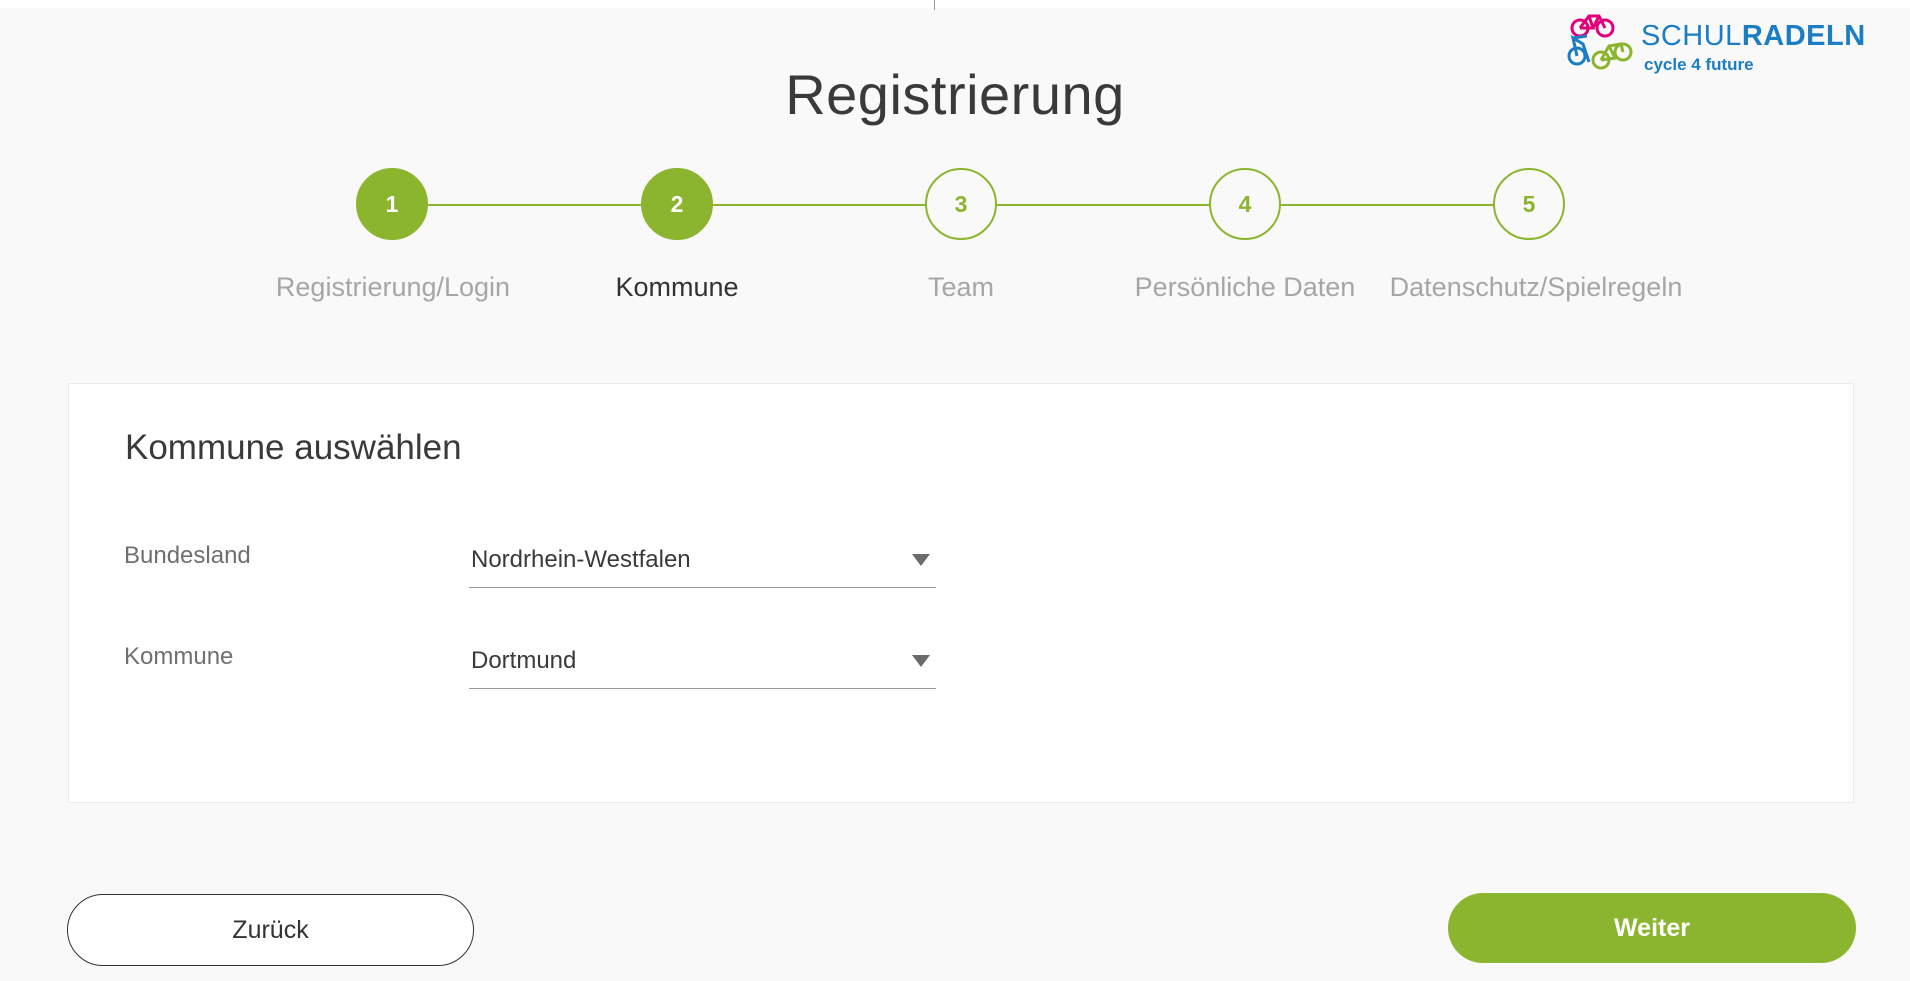  I want to click on step-5-label: Datenschutz/Spielregeln, so click(1536, 287).